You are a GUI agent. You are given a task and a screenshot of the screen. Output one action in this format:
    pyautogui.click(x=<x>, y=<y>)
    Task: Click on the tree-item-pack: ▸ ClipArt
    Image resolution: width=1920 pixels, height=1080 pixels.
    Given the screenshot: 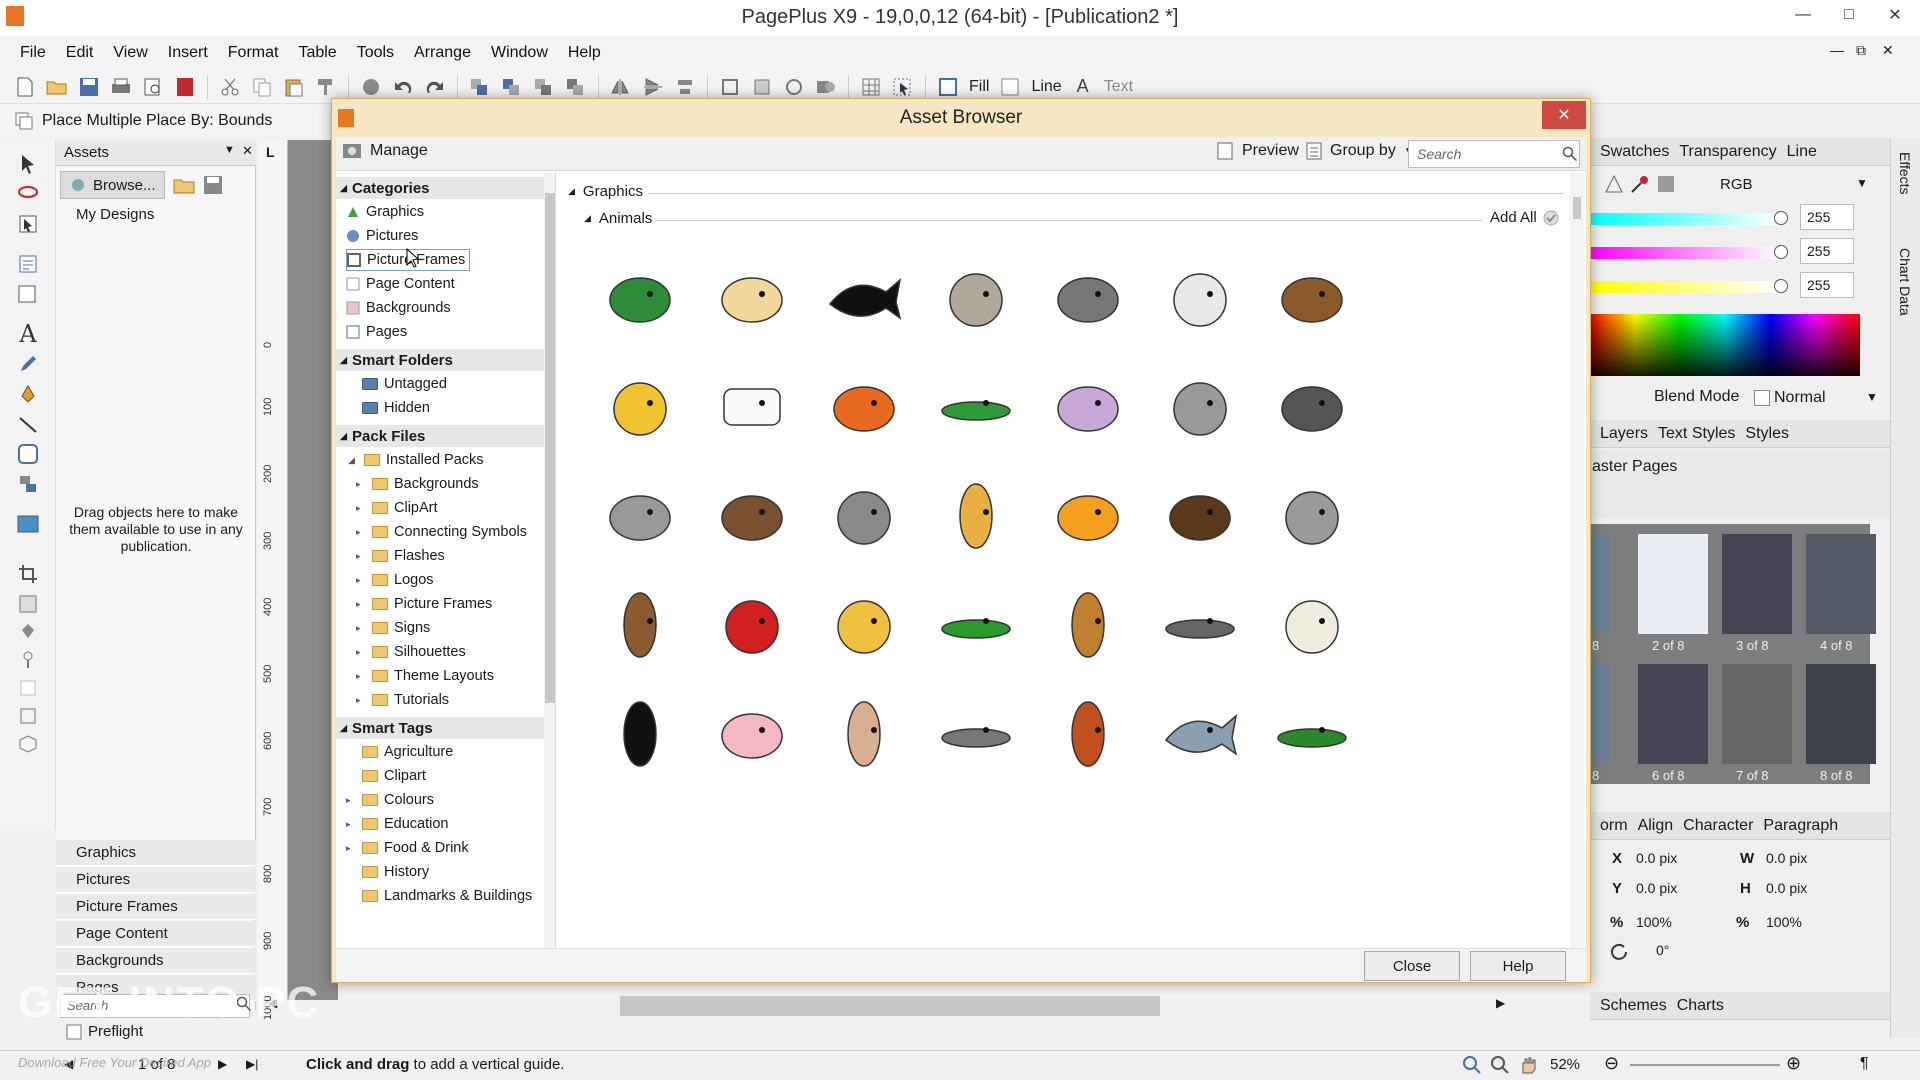 What is the action you would take?
    pyautogui.click(x=397, y=508)
    